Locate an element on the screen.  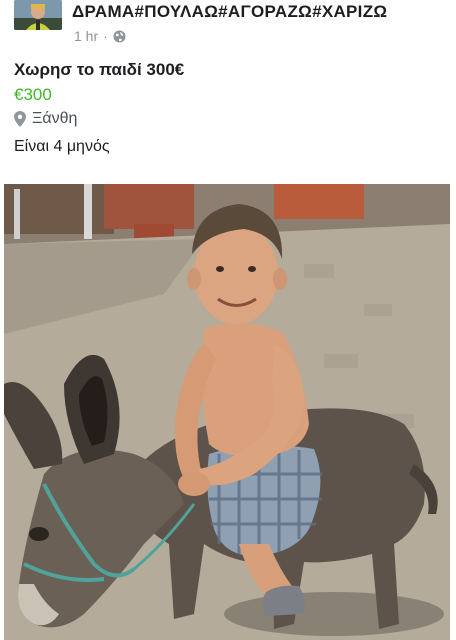
post-time: 1 hr is located at coordinates (86, 36).